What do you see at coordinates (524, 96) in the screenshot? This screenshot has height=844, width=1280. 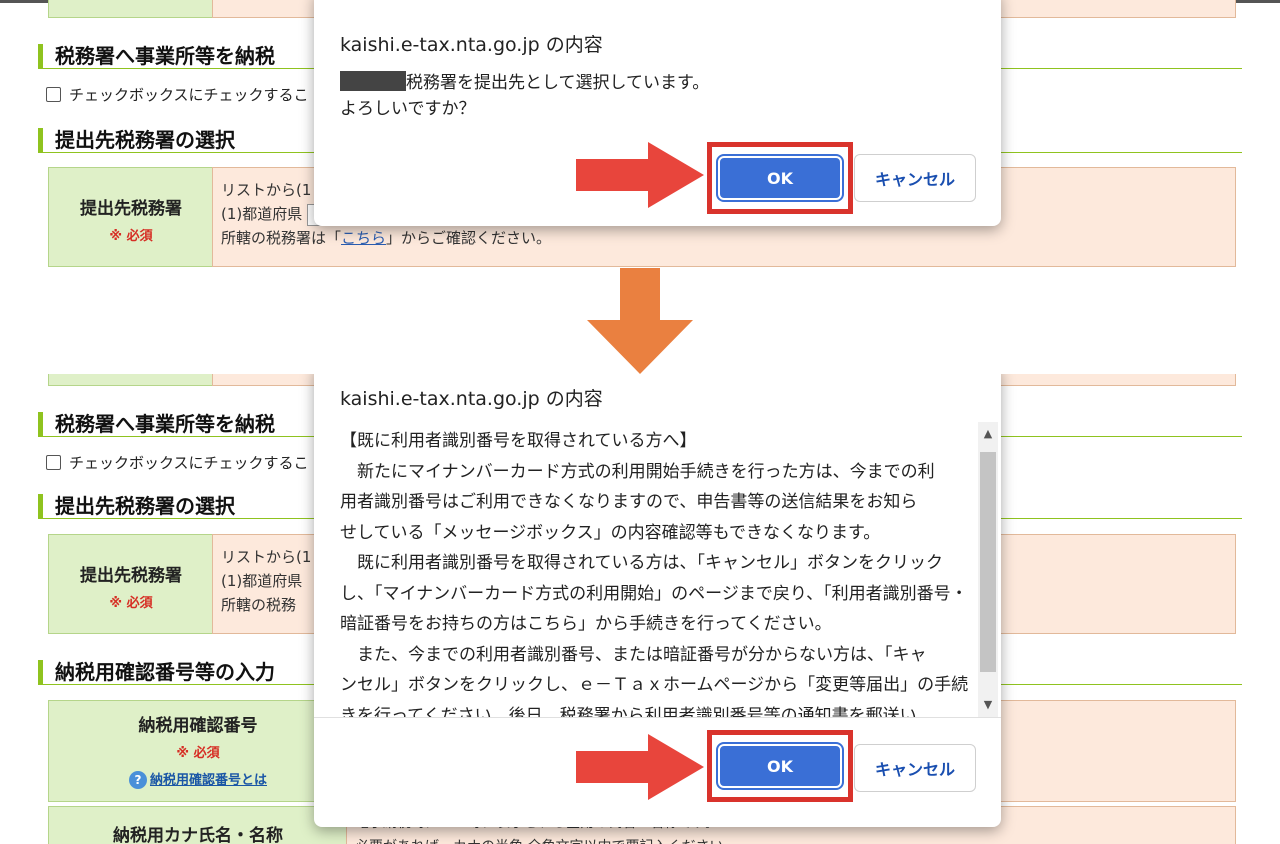 I see `dialog-message: 税務署を提出先として選択しています。 よろしいですか？` at bounding box center [524, 96].